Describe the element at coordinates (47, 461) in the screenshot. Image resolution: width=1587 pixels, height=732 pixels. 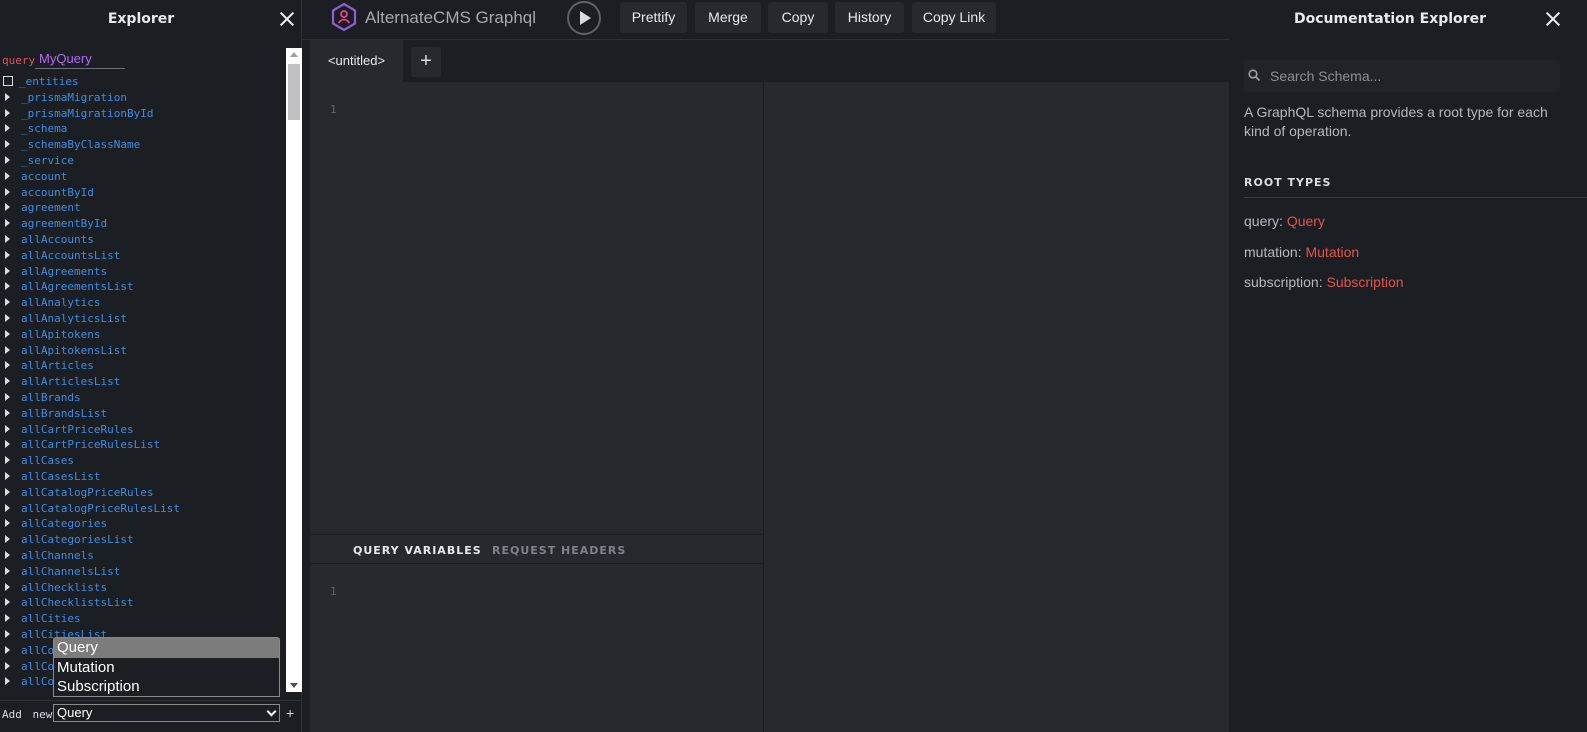
I see `entity-label: allCases` at that location.